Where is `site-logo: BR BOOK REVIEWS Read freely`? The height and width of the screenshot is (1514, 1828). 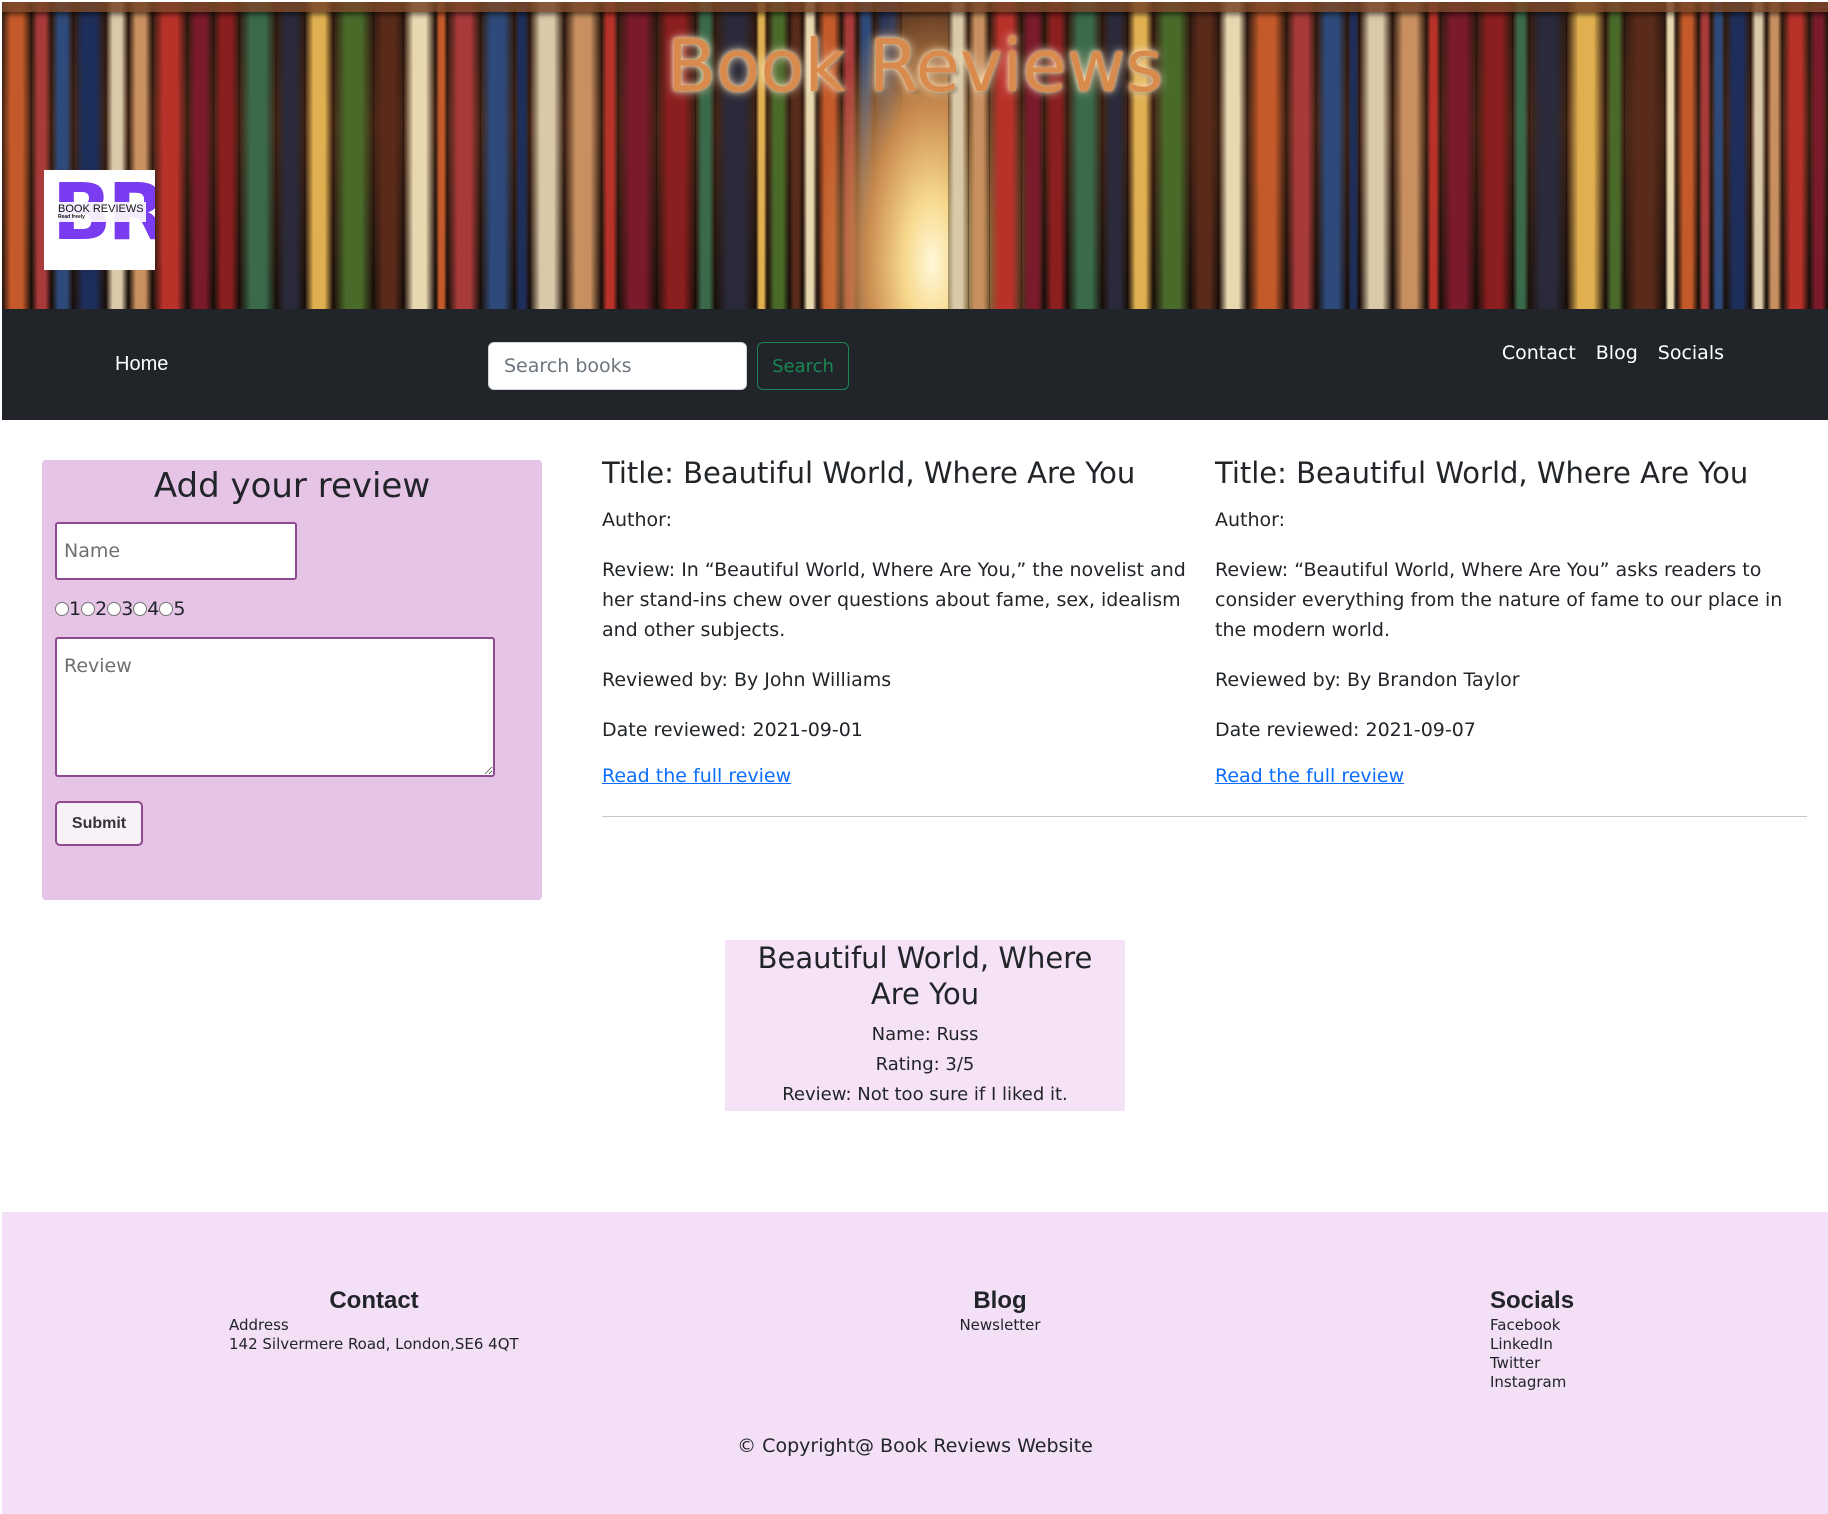 site-logo: BR BOOK REVIEWS Read freely is located at coordinates (99, 220).